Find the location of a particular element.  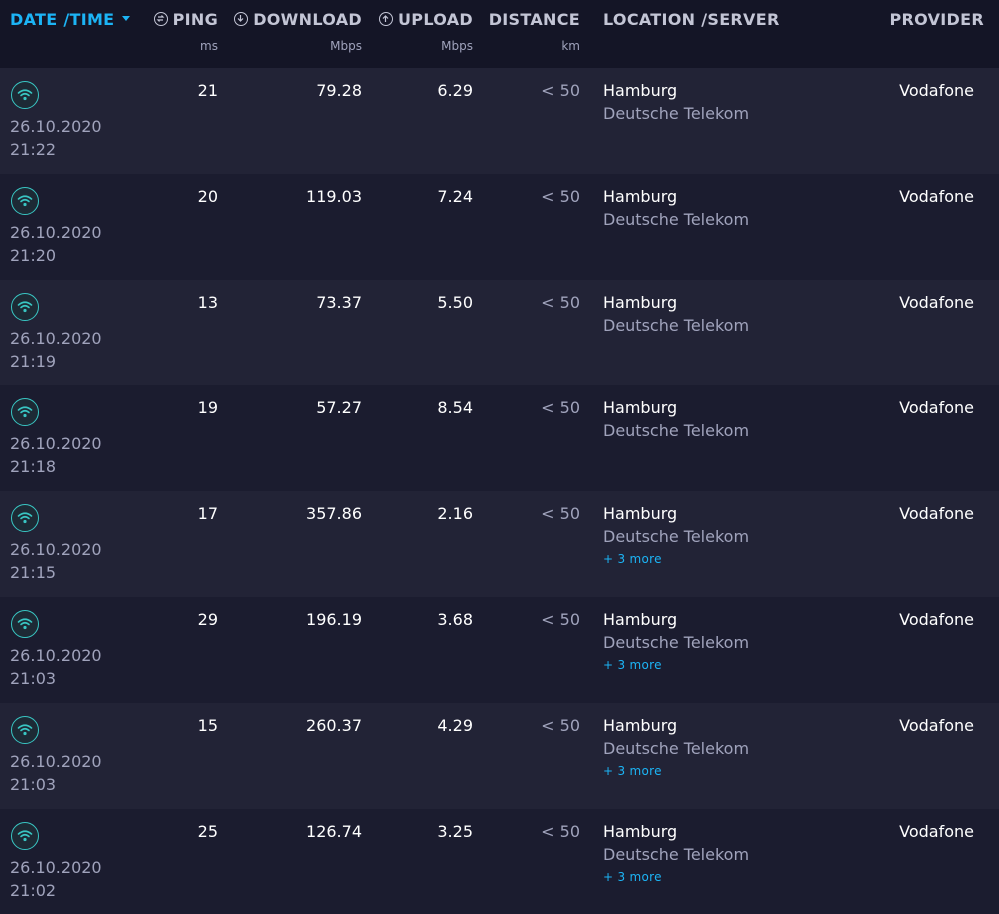

sort-ping-header: PING is located at coordinates (185, 19).